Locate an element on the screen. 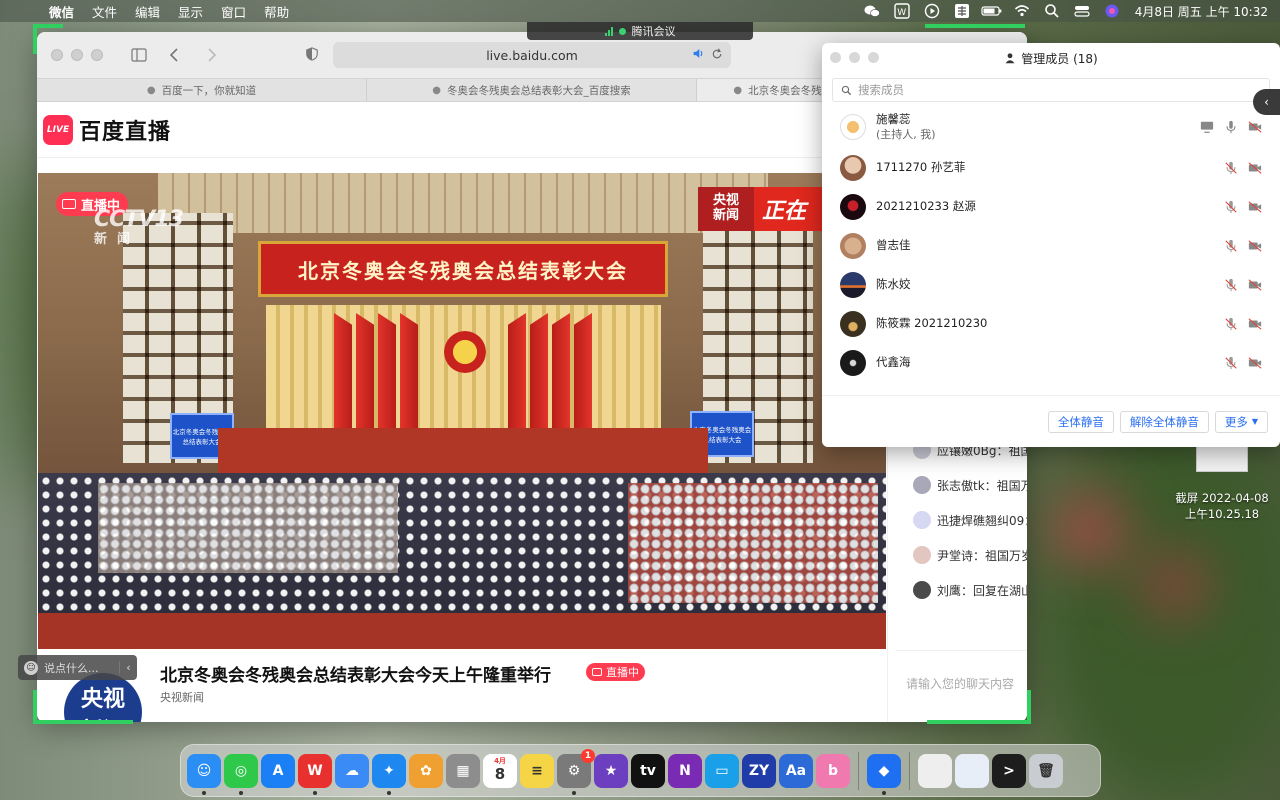  siri-icon is located at coordinates (1112, 11).